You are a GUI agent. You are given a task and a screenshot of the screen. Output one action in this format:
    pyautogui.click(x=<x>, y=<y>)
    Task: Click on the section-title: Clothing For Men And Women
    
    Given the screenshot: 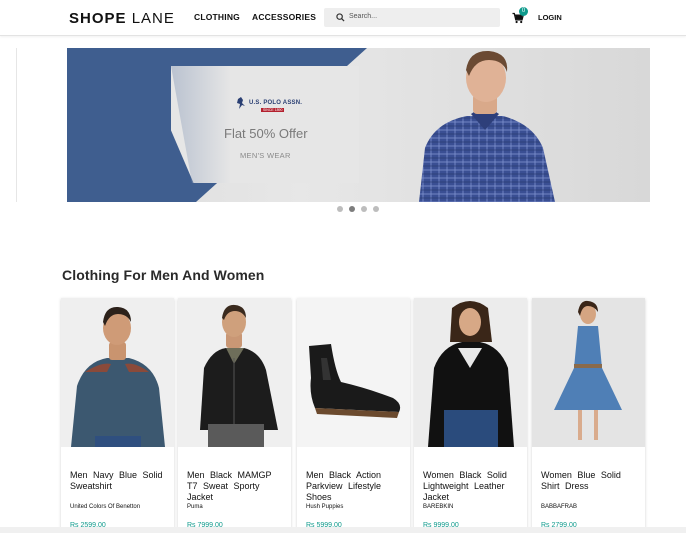 What is the action you would take?
    pyautogui.click(x=163, y=275)
    